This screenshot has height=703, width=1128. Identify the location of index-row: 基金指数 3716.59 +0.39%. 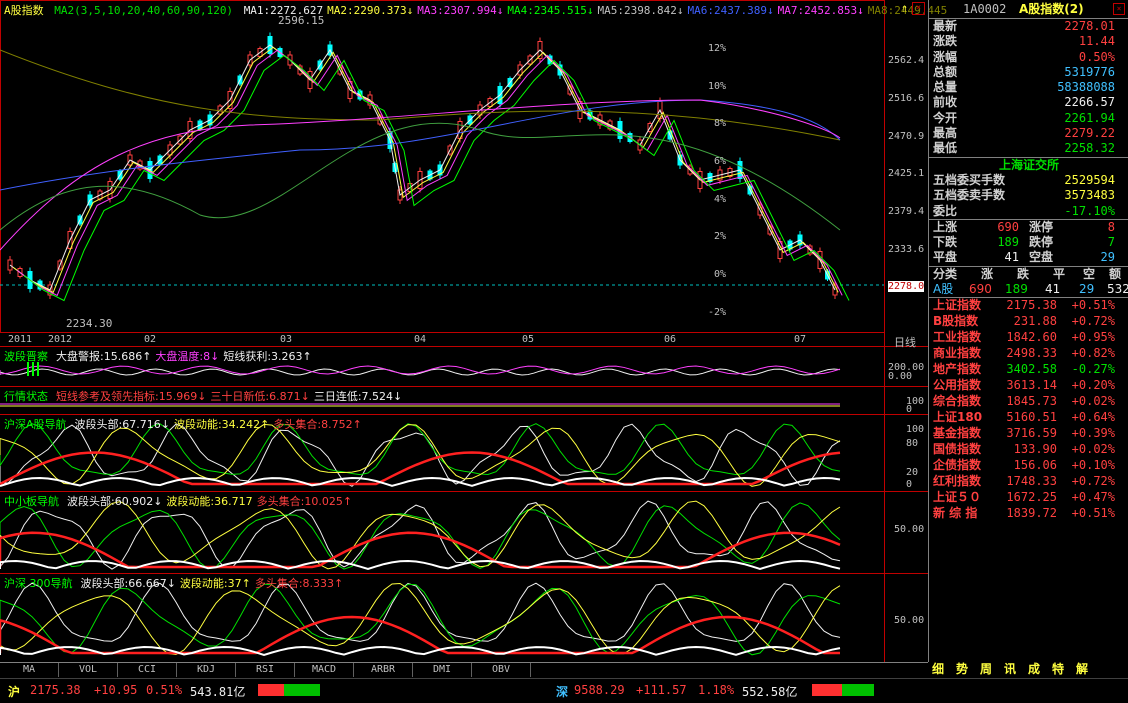
(1028, 434).